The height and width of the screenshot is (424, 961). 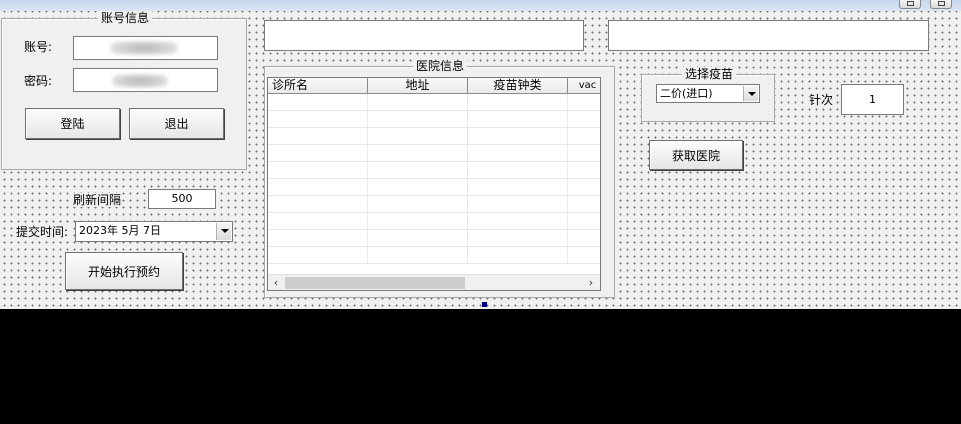 I want to click on start-booking-button: 开始执行预约, so click(x=124, y=271).